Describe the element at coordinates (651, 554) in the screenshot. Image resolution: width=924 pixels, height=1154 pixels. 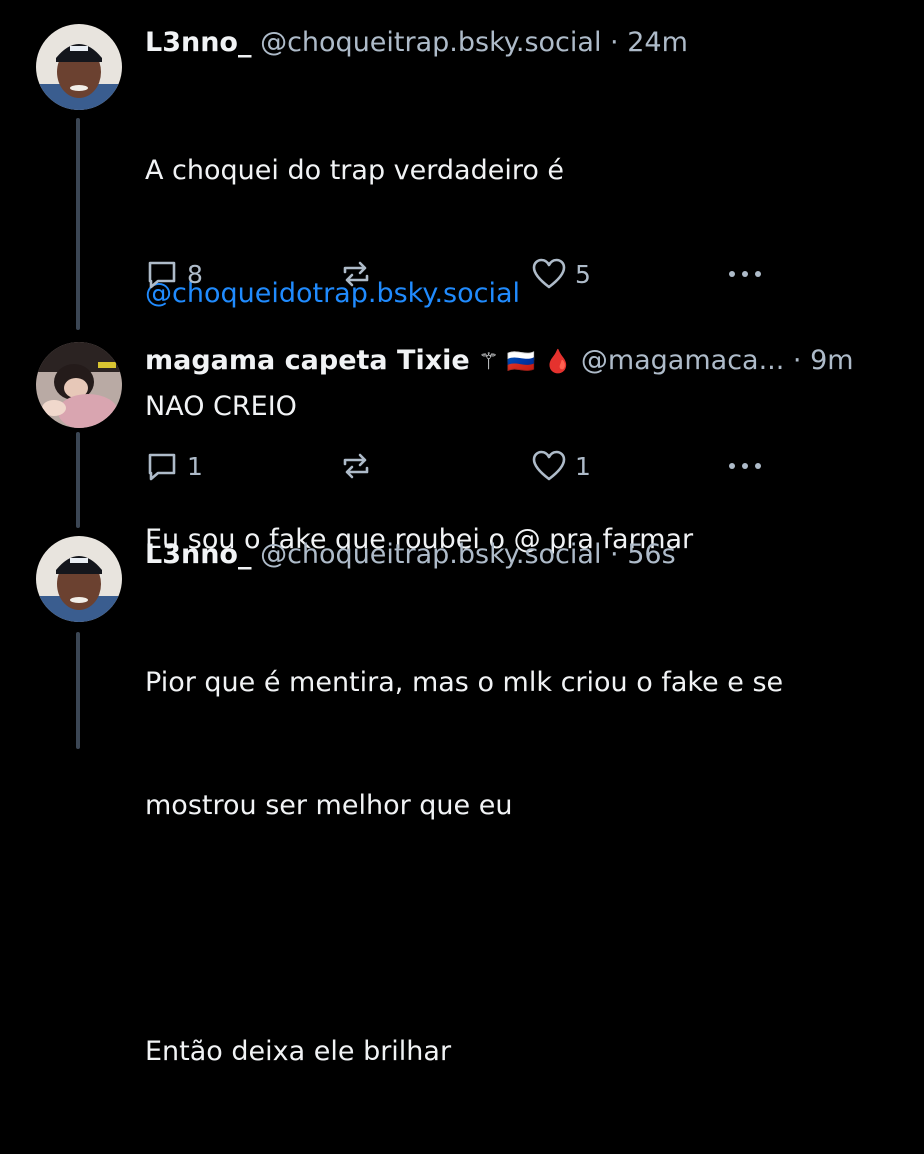
I see `timestamp: 56s` at that location.